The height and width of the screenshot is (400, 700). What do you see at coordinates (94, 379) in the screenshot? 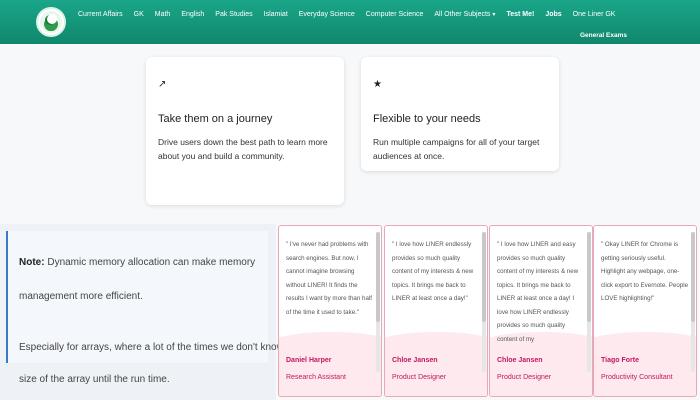
I see `note-text-line: size of the array until the run time.` at bounding box center [94, 379].